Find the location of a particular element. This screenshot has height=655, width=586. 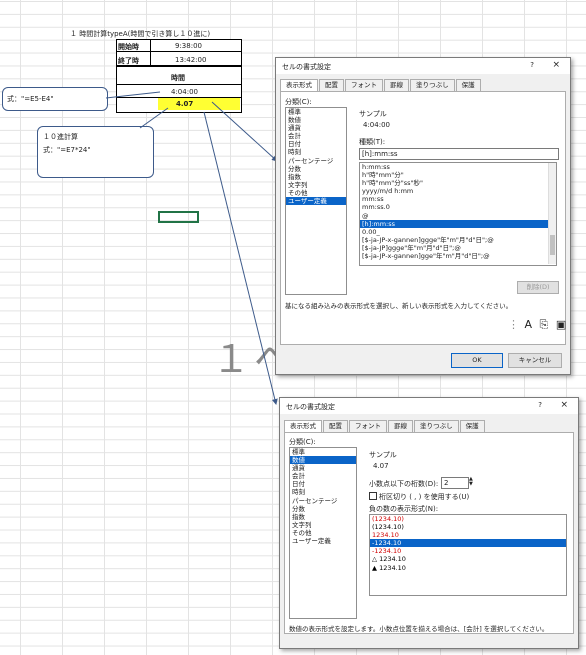

dialog2-negative-label: 負の数の表示形式(N): is located at coordinates (404, 509).